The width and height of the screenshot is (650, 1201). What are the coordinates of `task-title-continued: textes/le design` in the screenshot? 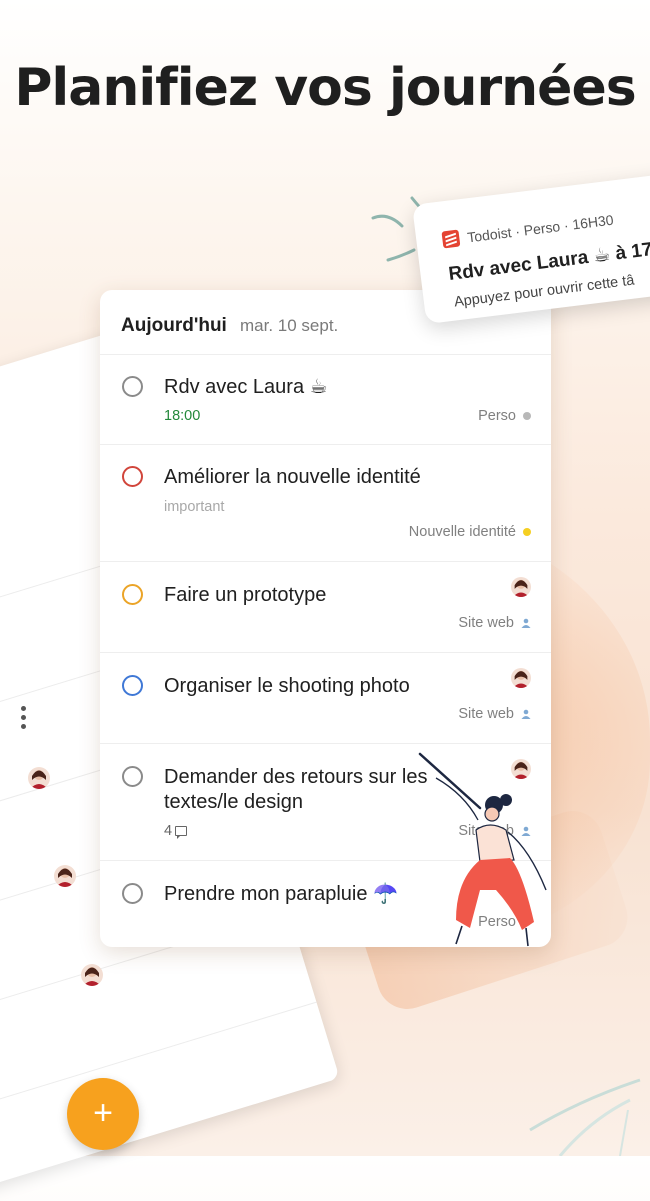 It's located at (233, 802).